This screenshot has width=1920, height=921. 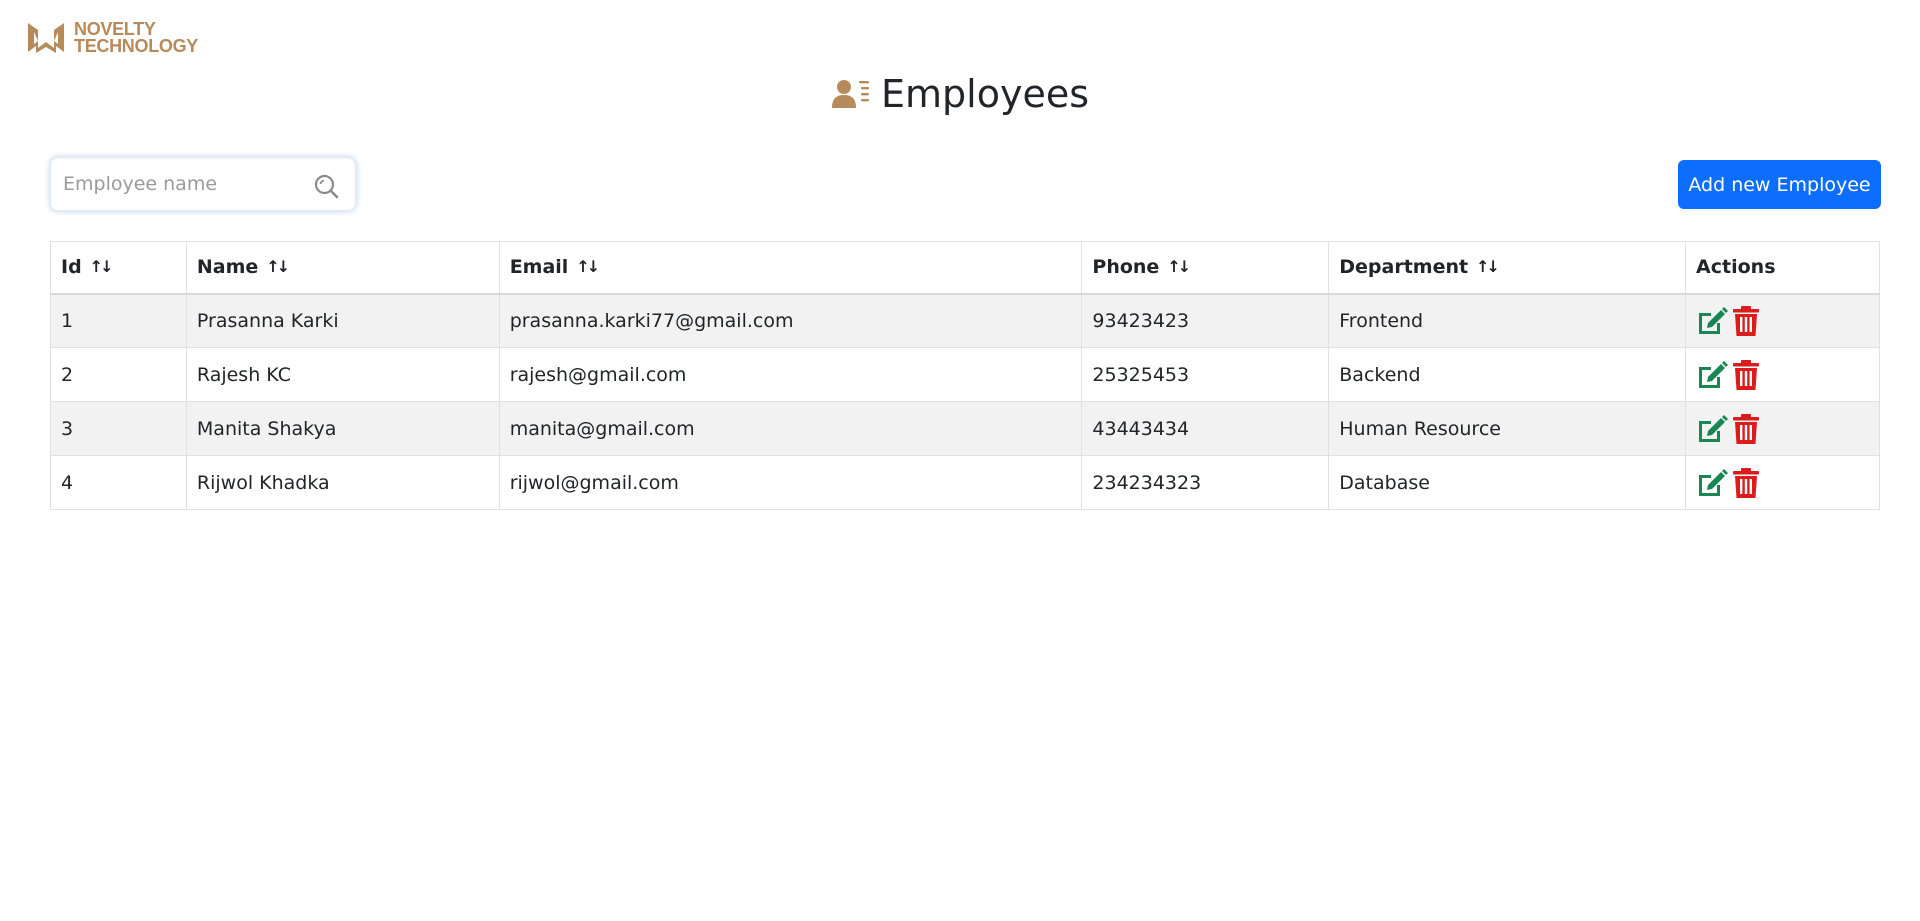 I want to click on column-header-label: Name, so click(x=227, y=267).